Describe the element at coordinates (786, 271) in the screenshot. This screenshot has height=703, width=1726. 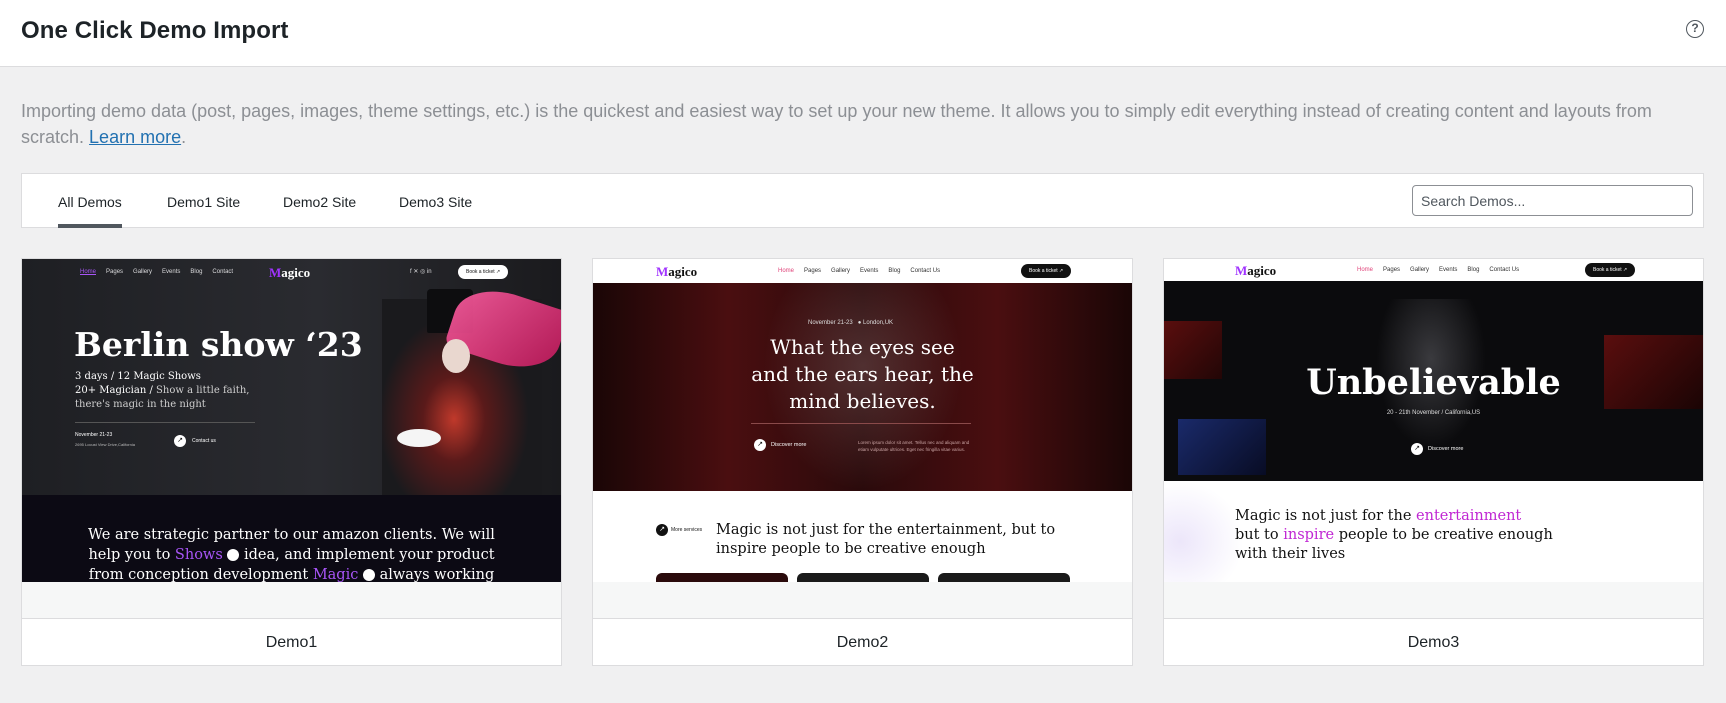
I see `demo2-nav-home: Home` at that location.